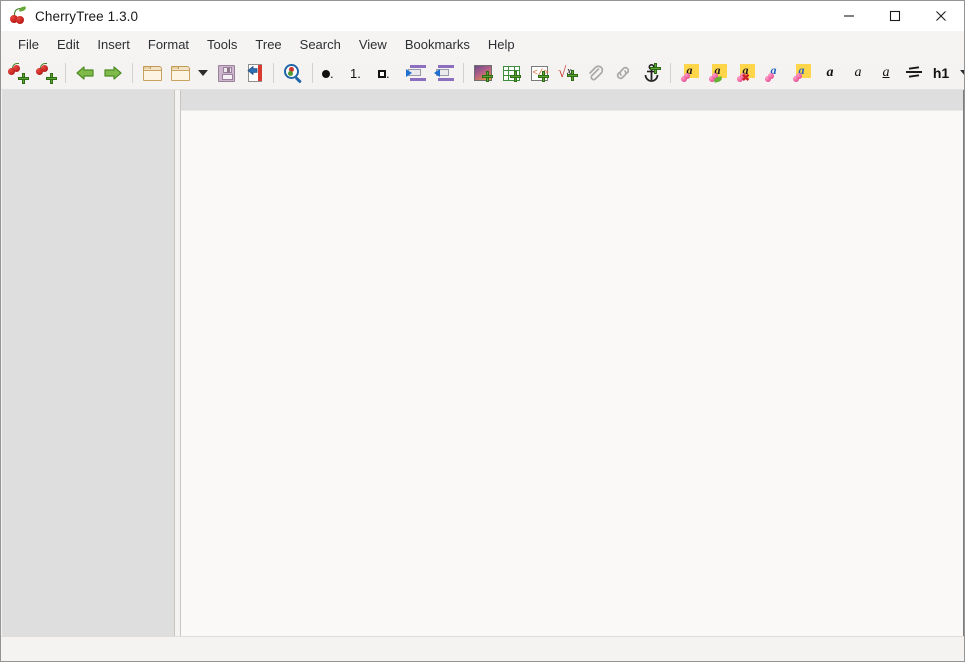 This screenshot has height=662, width=965. I want to click on save-as-icon, so click(254, 73).